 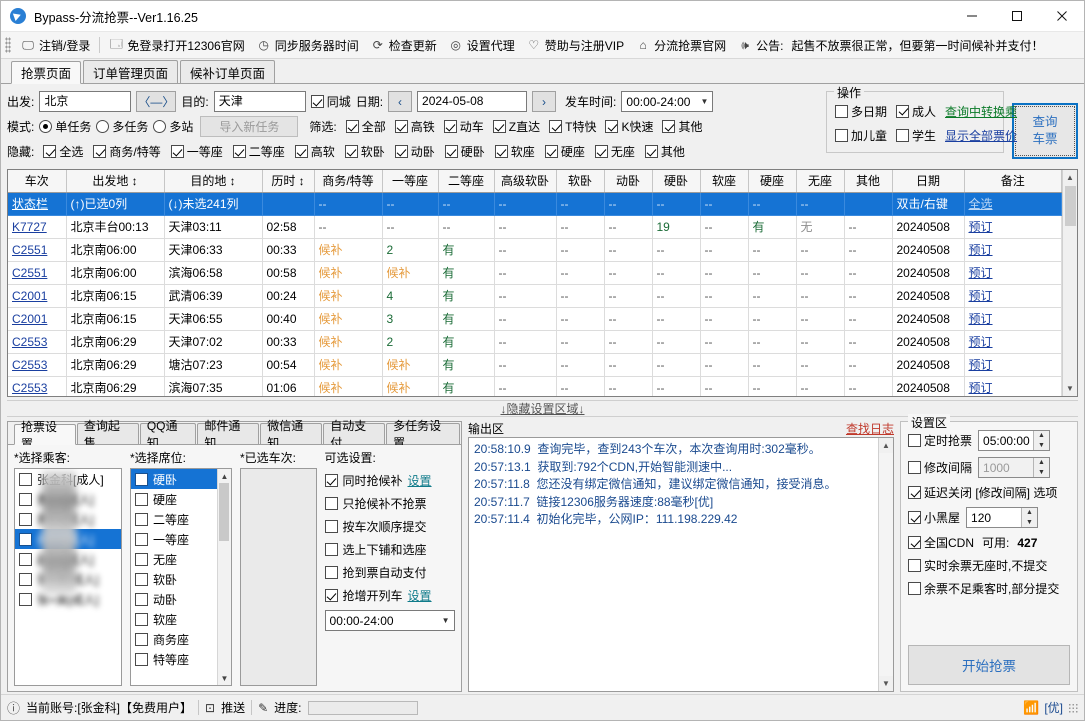 I want to click on subtab-qq-notify: QQ通知, so click(x=168, y=434).